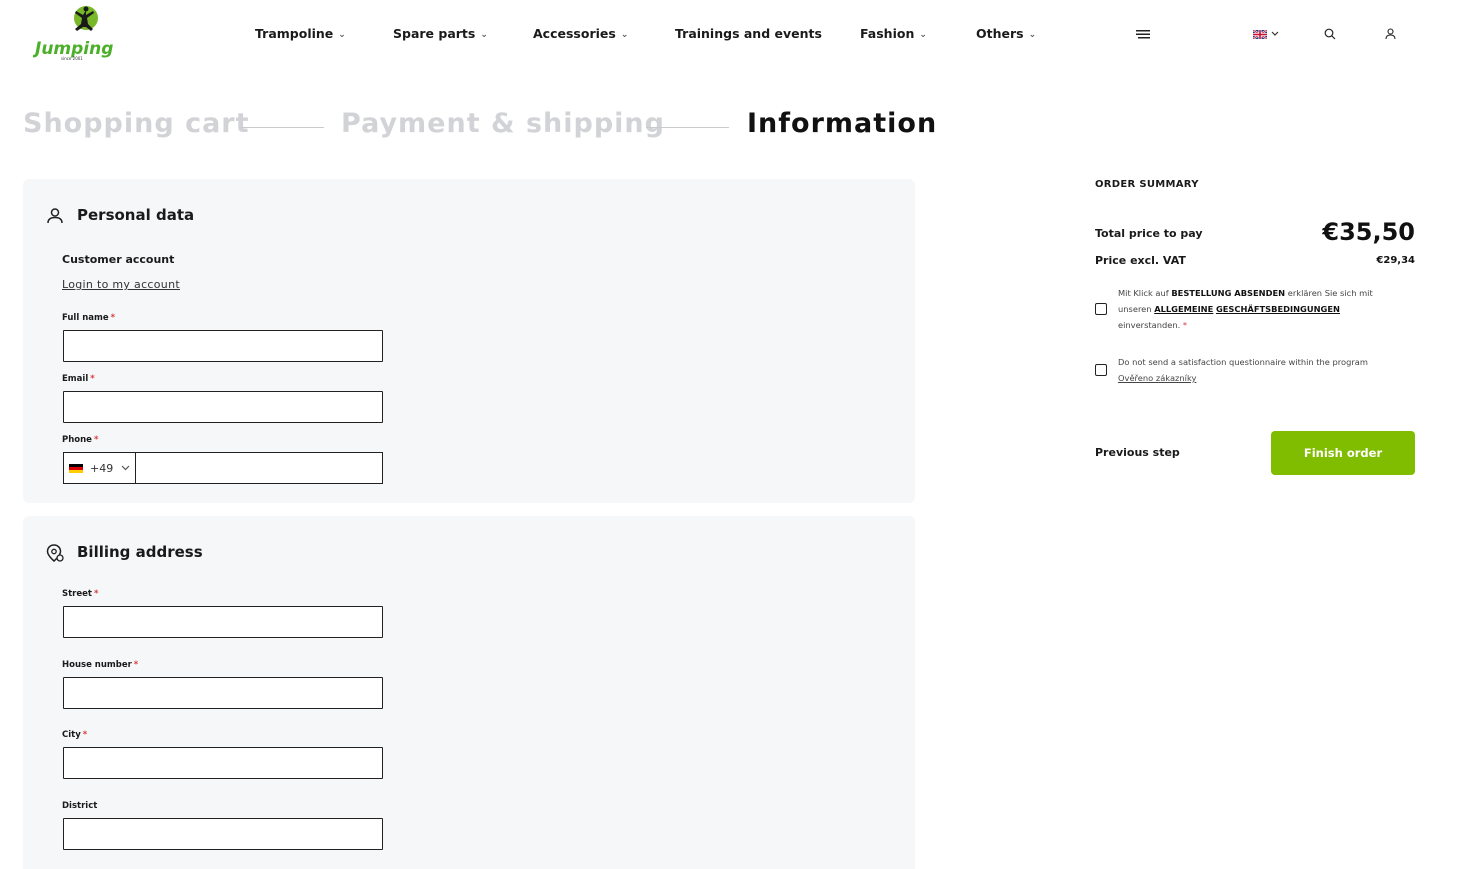  I want to click on finish-order-button: Finish order, so click(1343, 453).